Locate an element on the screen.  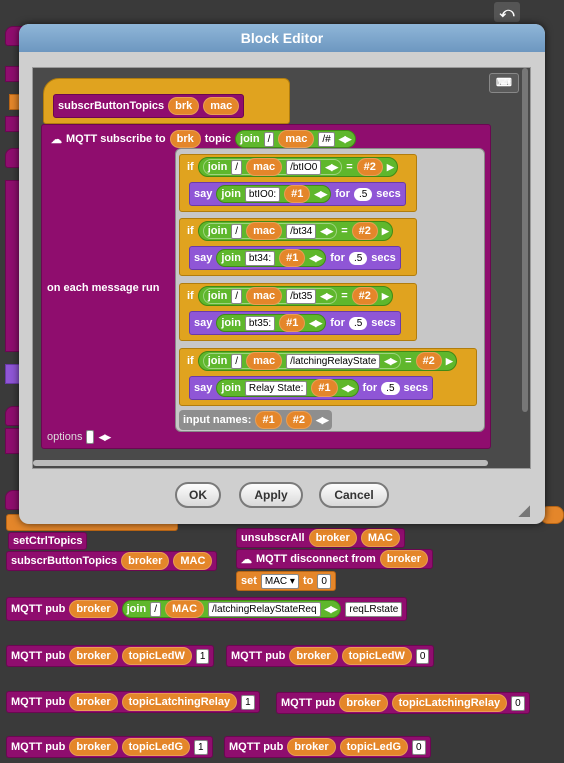
join-block: join / mac /bt34 ◀▶ is located at coordinates (270, 231).